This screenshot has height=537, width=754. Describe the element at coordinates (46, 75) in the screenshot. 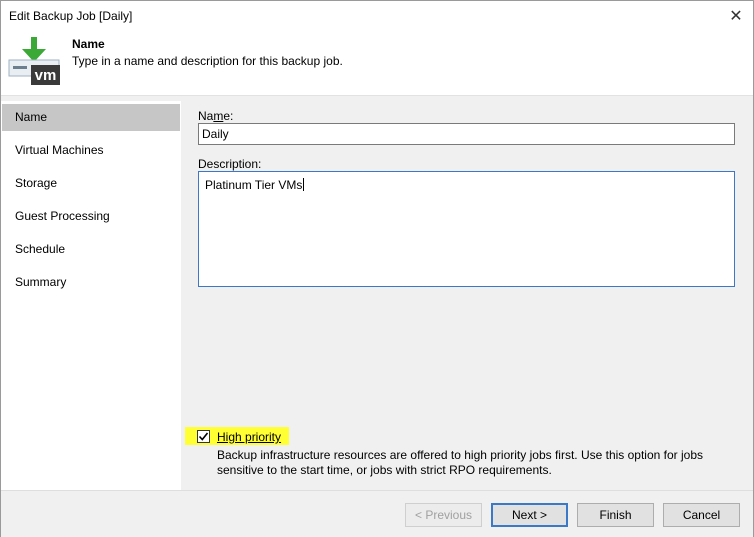

I see `vm-badge-text: vm` at that location.